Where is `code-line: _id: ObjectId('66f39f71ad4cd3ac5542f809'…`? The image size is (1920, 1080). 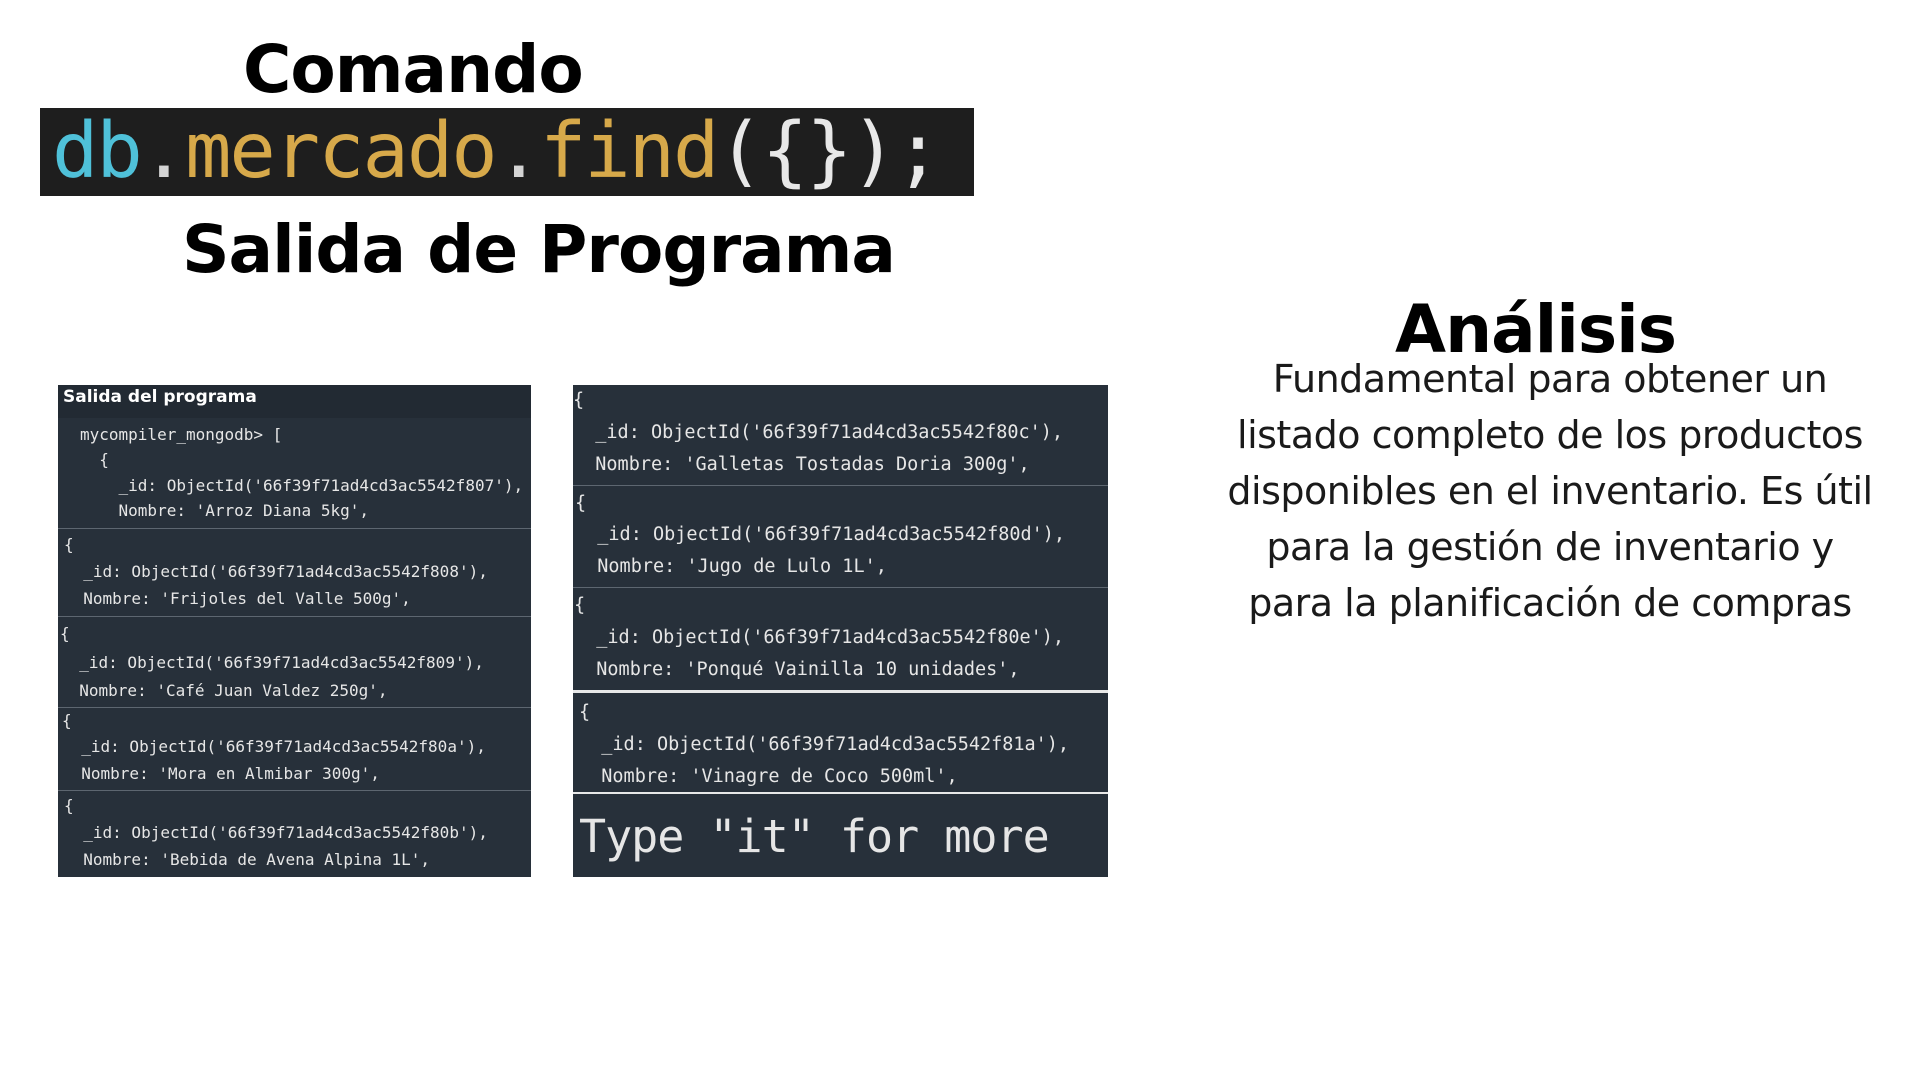 code-line: _id: ObjectId('66f39f71ad4cd3ac5542f809'… is located at coordinates (272, 662).